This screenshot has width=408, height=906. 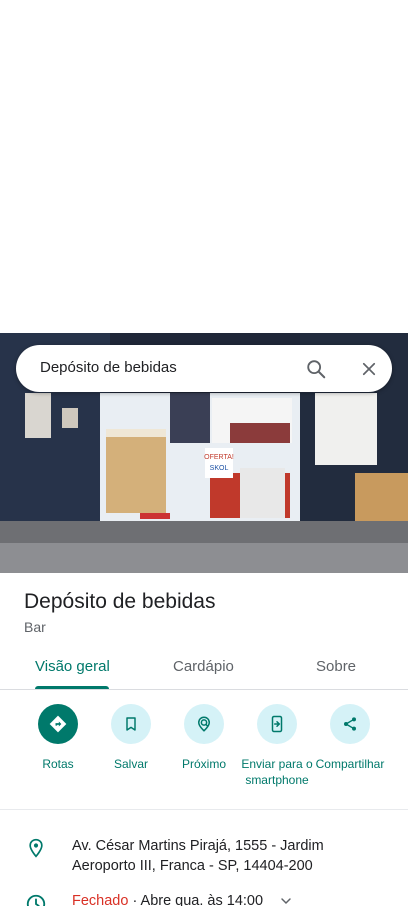 I want to click on close-icon, so click(x=369, y=369).